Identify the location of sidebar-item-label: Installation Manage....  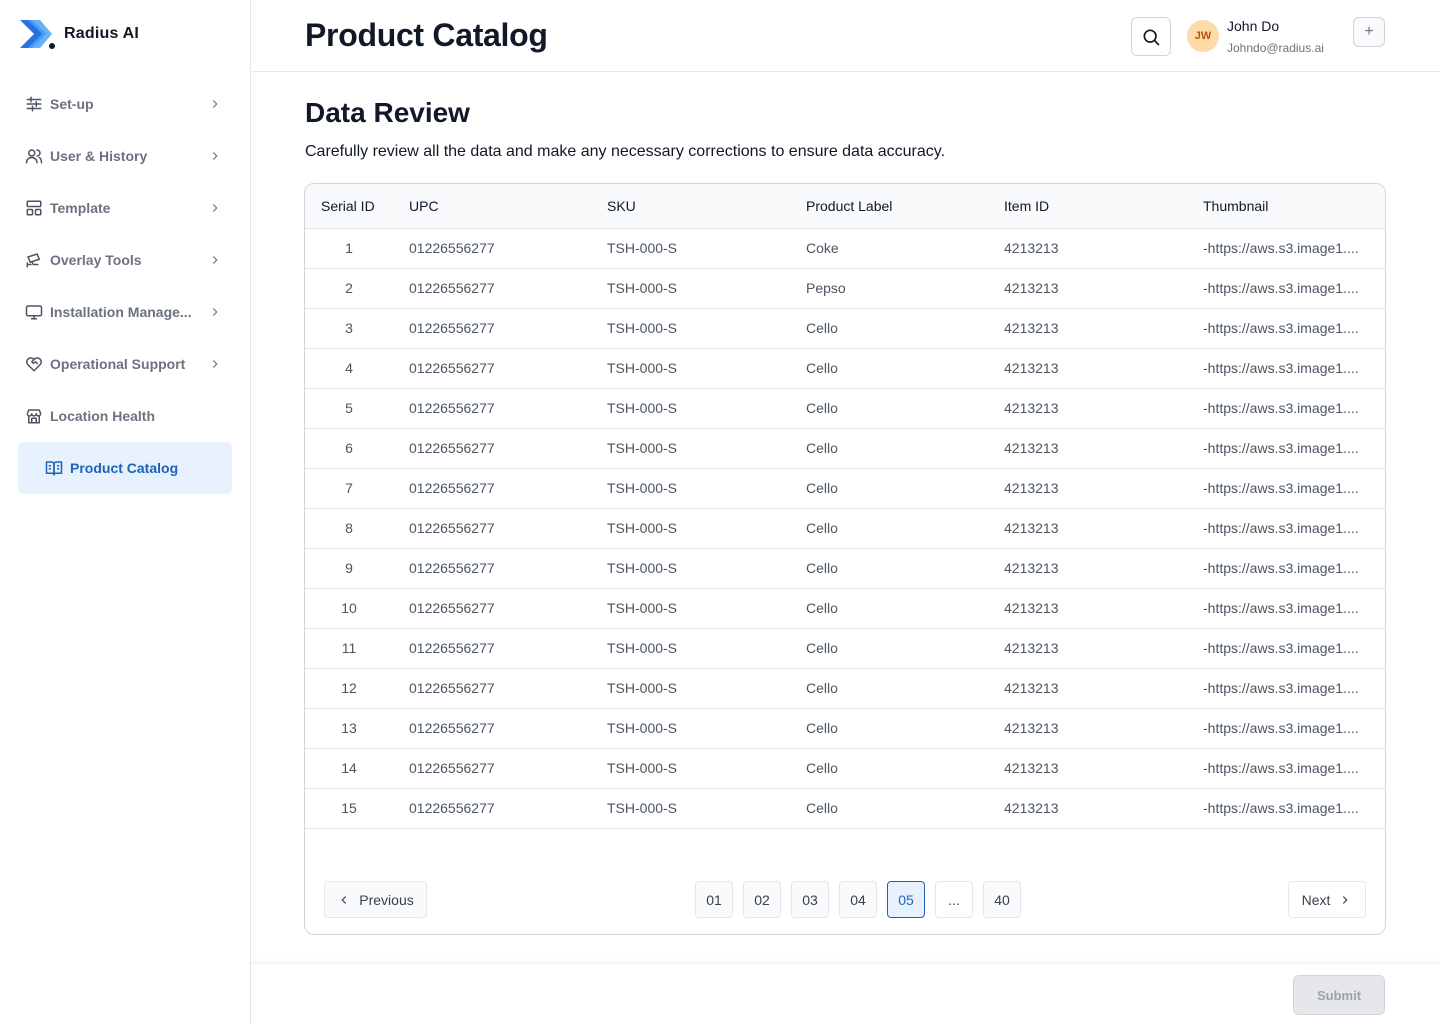
(121, 312).